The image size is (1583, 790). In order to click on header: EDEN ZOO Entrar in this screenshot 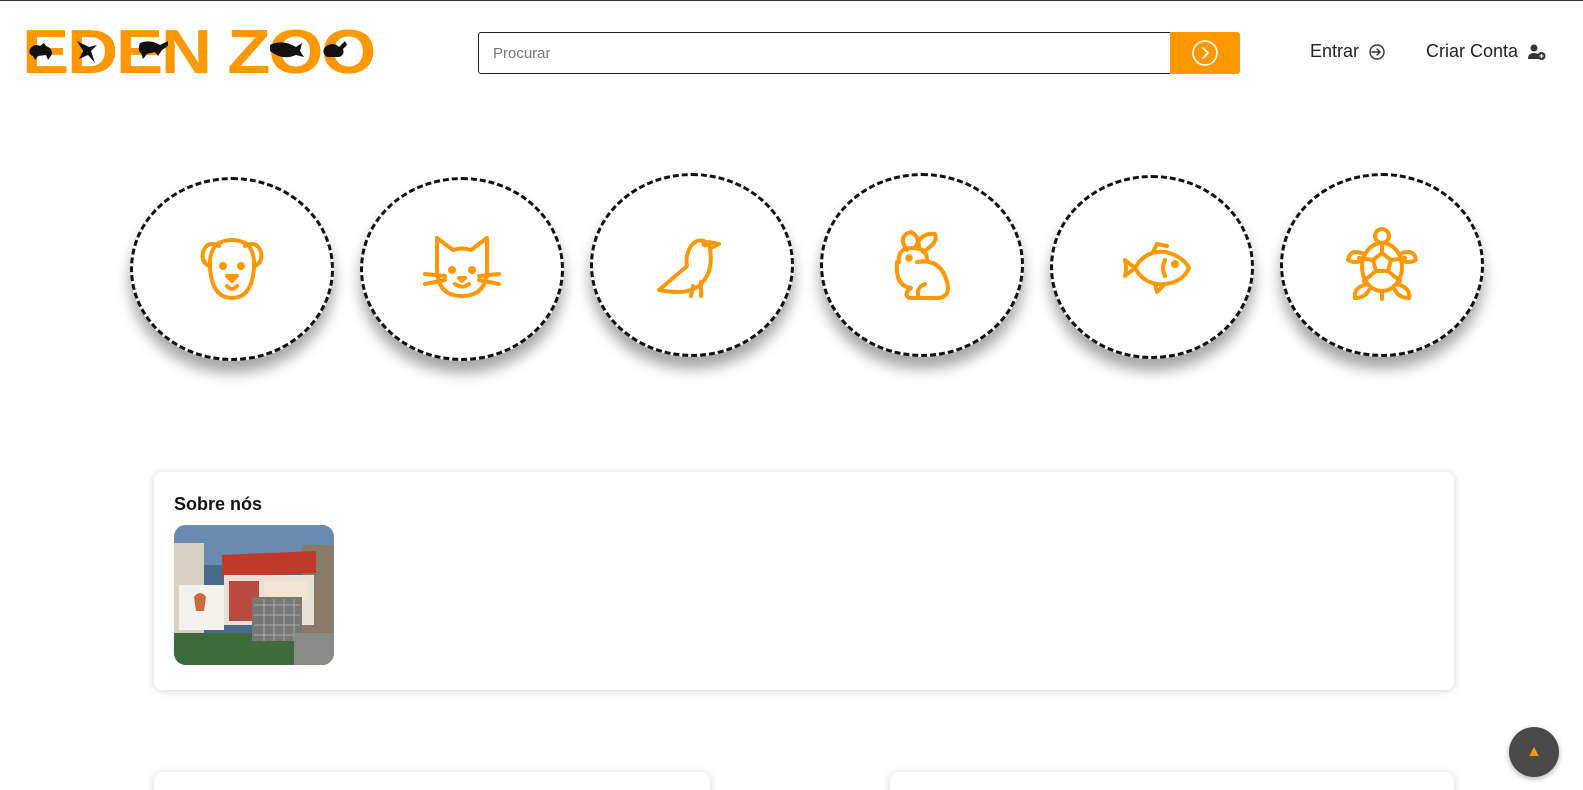, I will do `click(791, 51)`.